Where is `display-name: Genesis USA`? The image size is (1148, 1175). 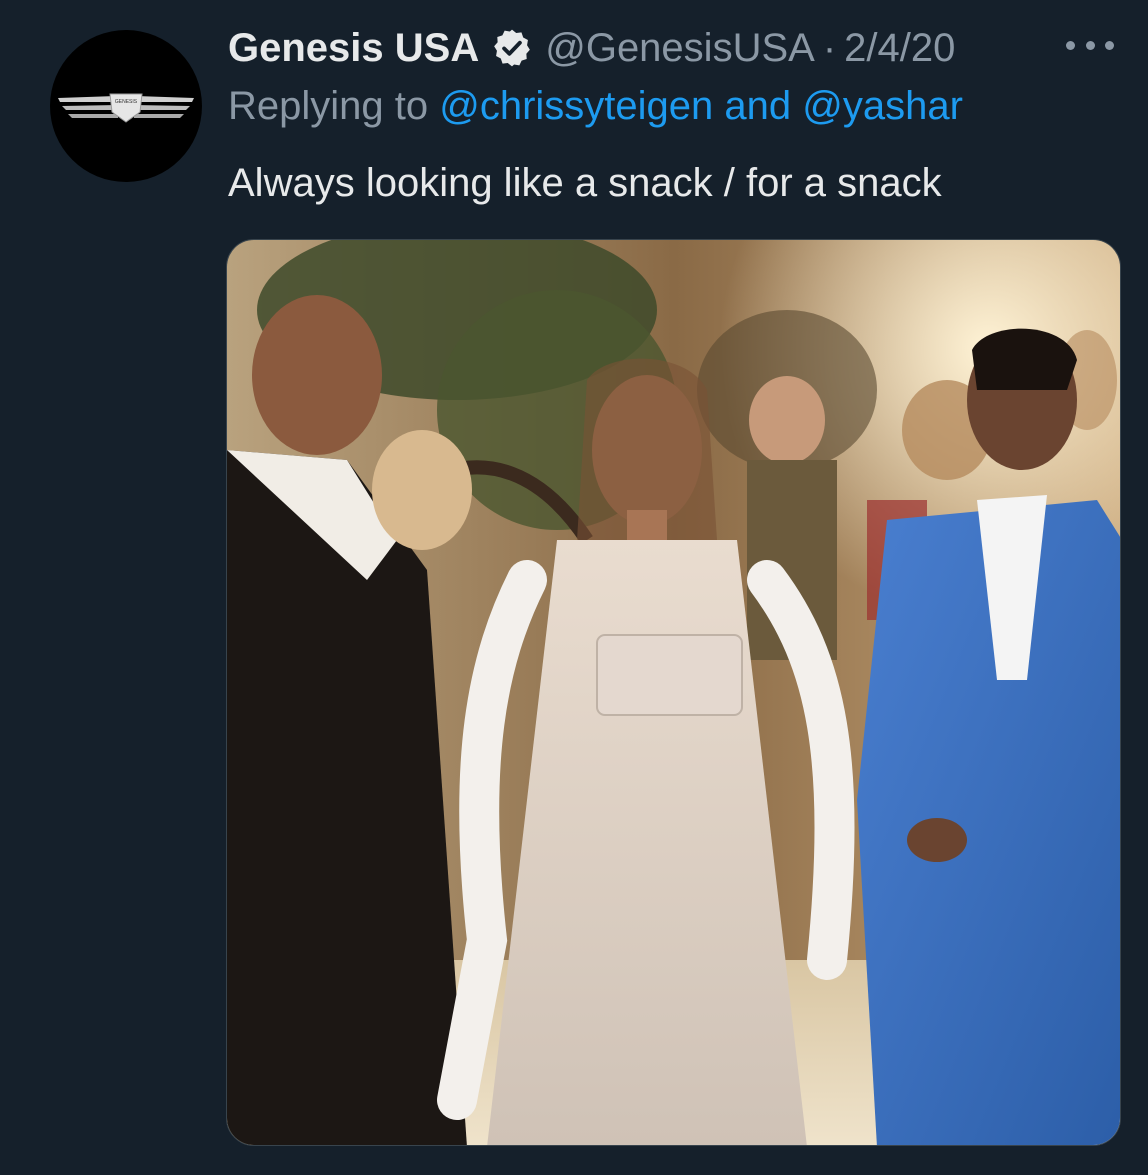 display-name: Genesis USA is located at coordinates (353, 48).